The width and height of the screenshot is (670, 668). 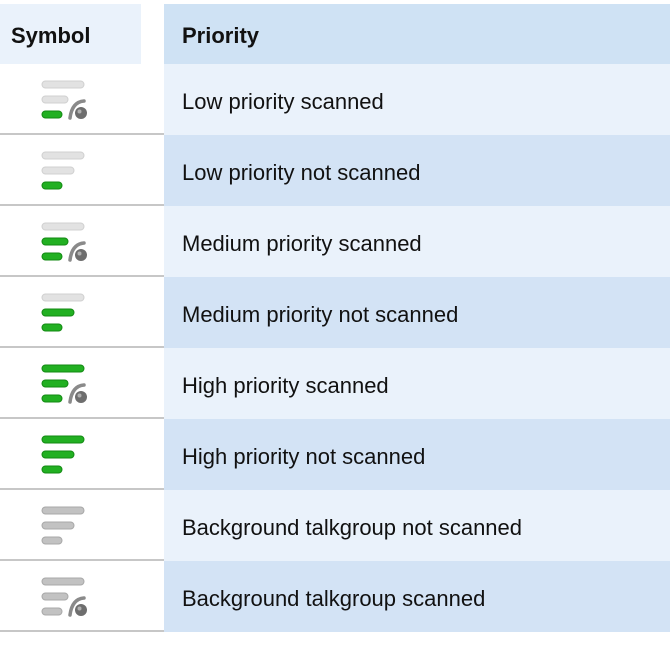 I want to click on symbol-column-header: Symbol, so click(x=70, y=34).